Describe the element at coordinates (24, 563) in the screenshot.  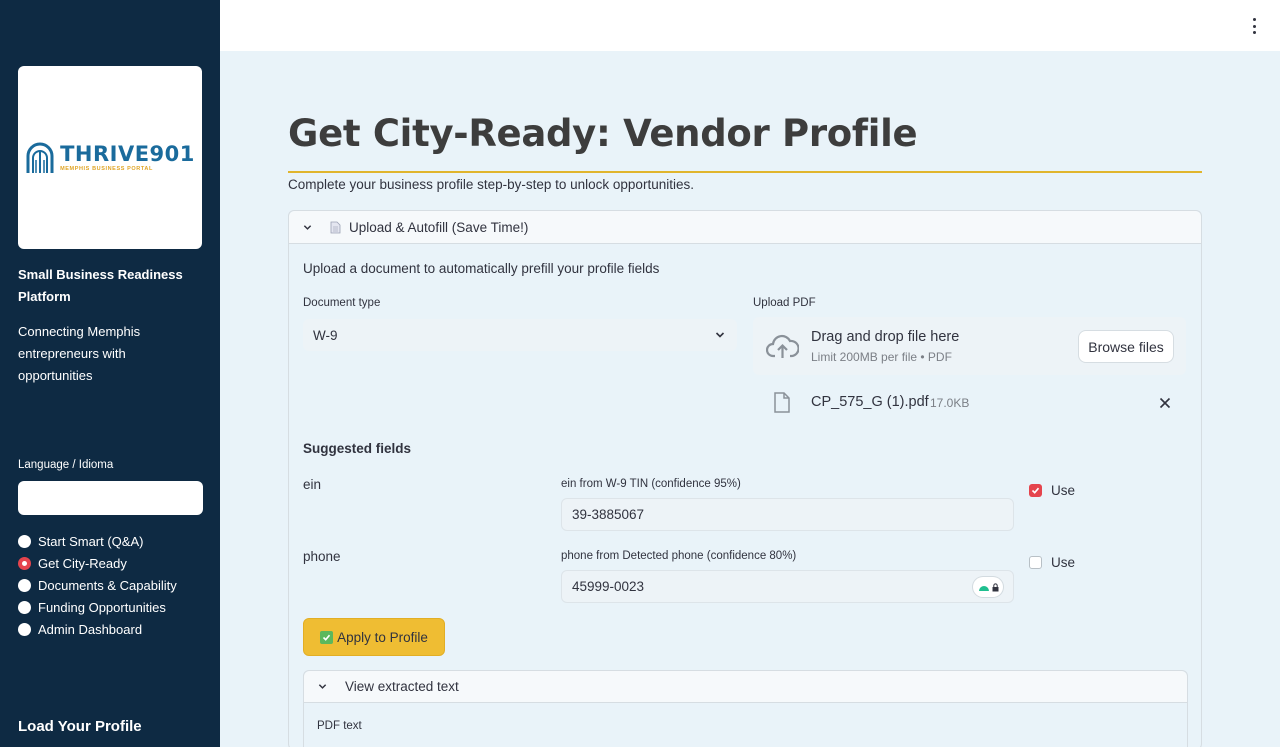
I see `radio-selected-icon` at that location.